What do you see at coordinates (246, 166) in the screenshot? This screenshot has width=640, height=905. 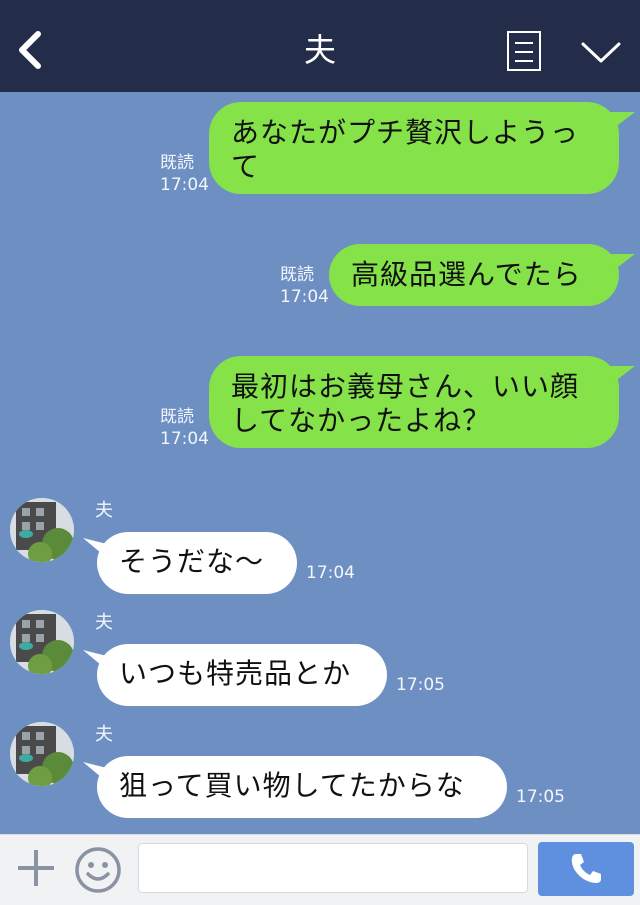 I see `message-text: て` at bounding box center [246, 166].